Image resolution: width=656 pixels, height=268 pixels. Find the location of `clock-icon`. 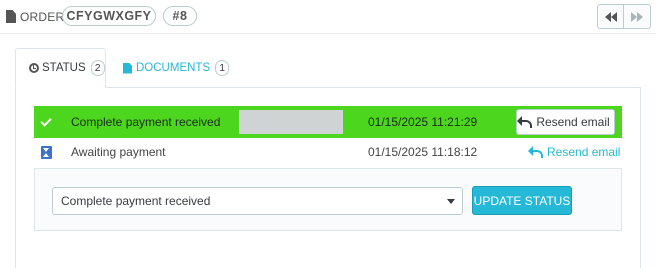

clock-icon is located at coordinates (34, 68).